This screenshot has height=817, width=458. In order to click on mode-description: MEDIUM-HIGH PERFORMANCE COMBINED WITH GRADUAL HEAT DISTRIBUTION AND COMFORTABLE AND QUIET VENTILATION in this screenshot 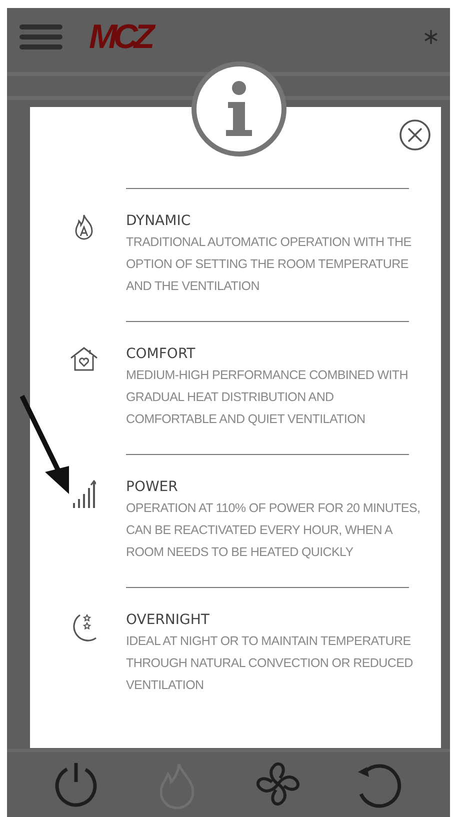, I will do `click(267, 397)`.